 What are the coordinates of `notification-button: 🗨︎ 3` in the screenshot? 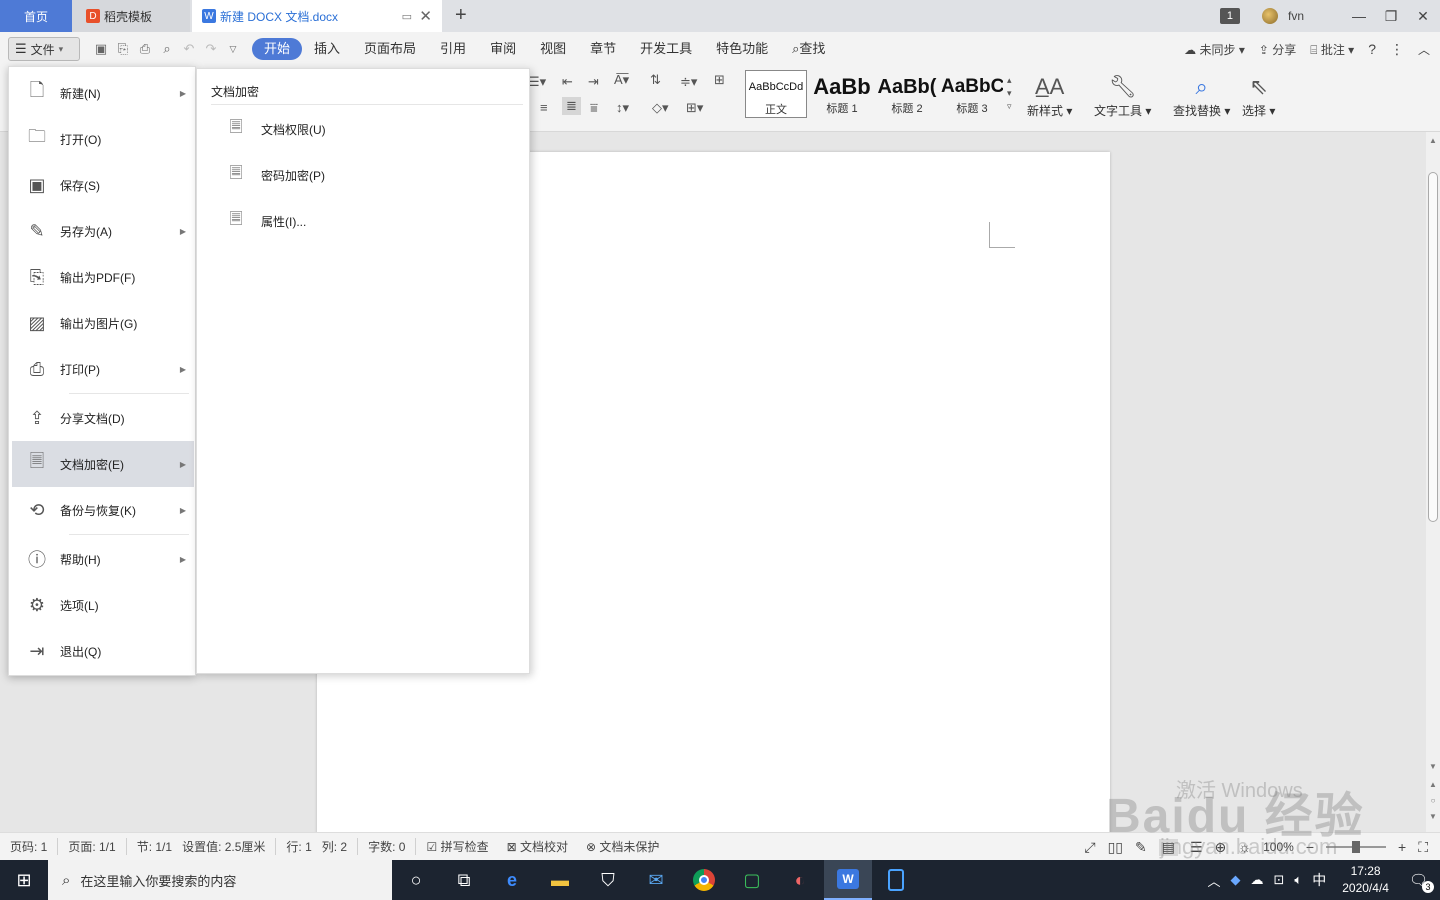 It's located at (1421, 882).